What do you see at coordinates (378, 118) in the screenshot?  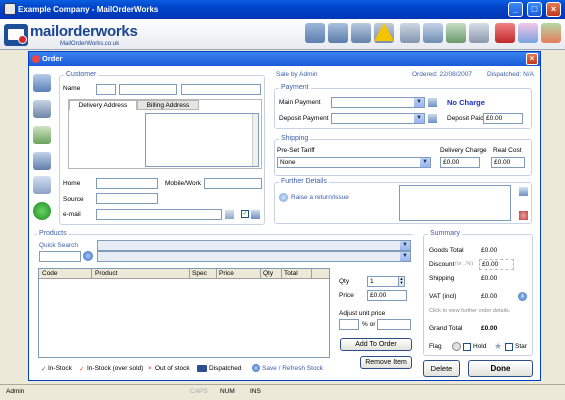 I see `deposit-payment-select: ▼` at bounding box center [378, 118].